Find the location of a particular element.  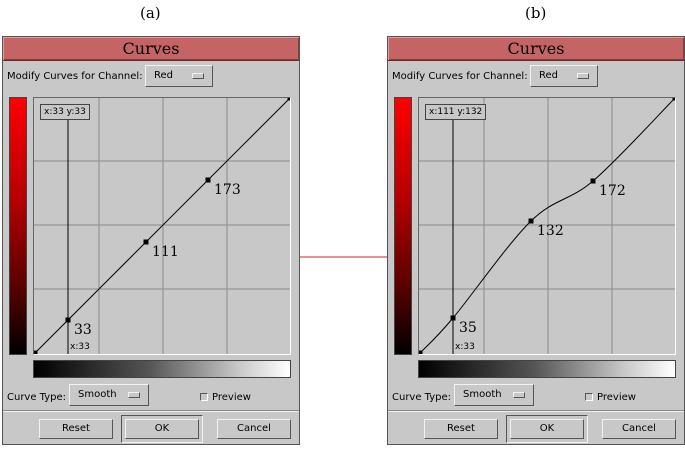

control-point-label: 35 is located at coordinates (468, 328).